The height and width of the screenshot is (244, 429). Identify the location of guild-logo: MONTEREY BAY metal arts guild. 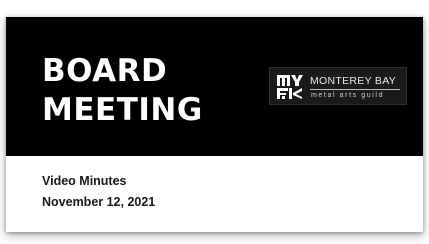
(338, 86).